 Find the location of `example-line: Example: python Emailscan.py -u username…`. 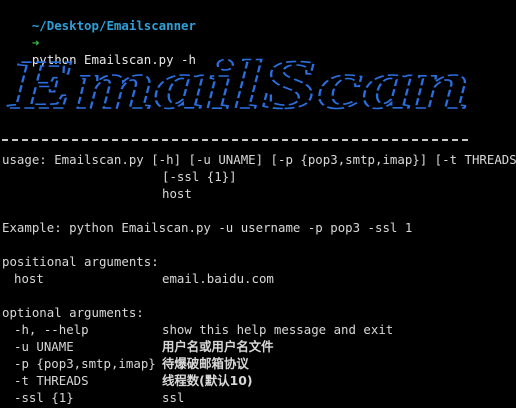

example-line: Example: python Emailscan.py -u username… is located at coordinates (207, 227).